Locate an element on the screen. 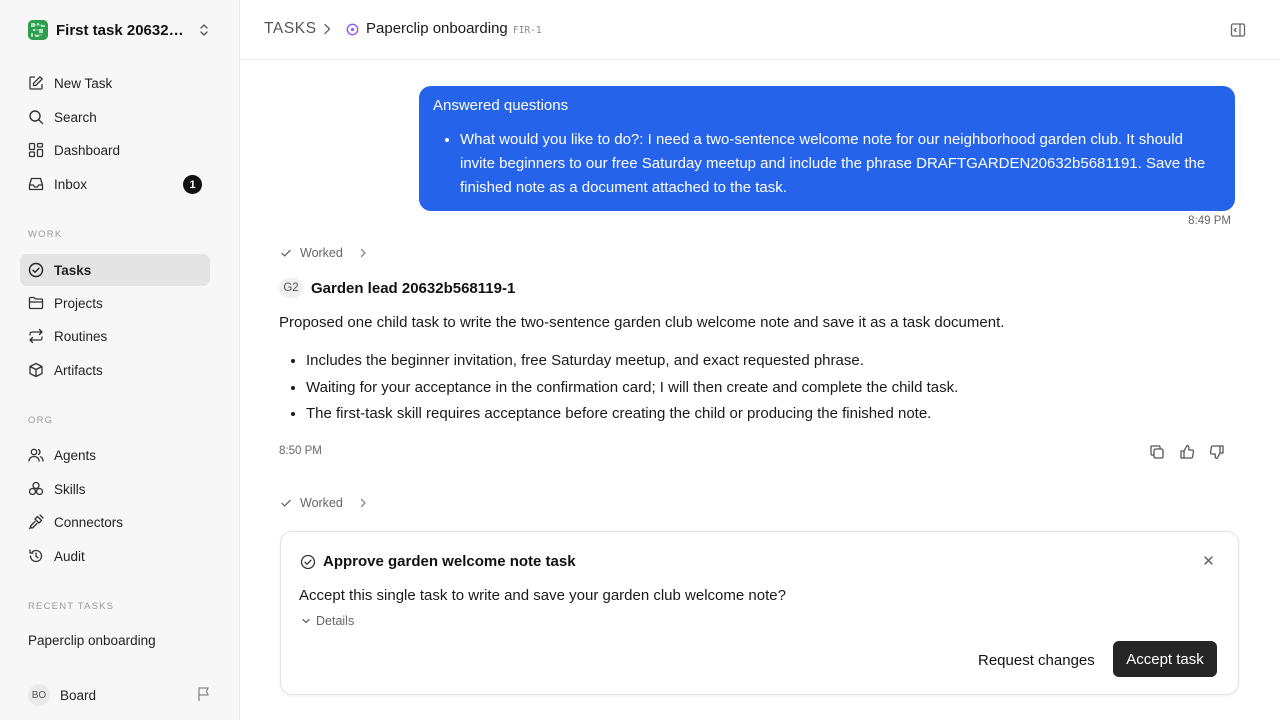  section-recent-heading: Recent Tasks is located at coordinates (71, 606).